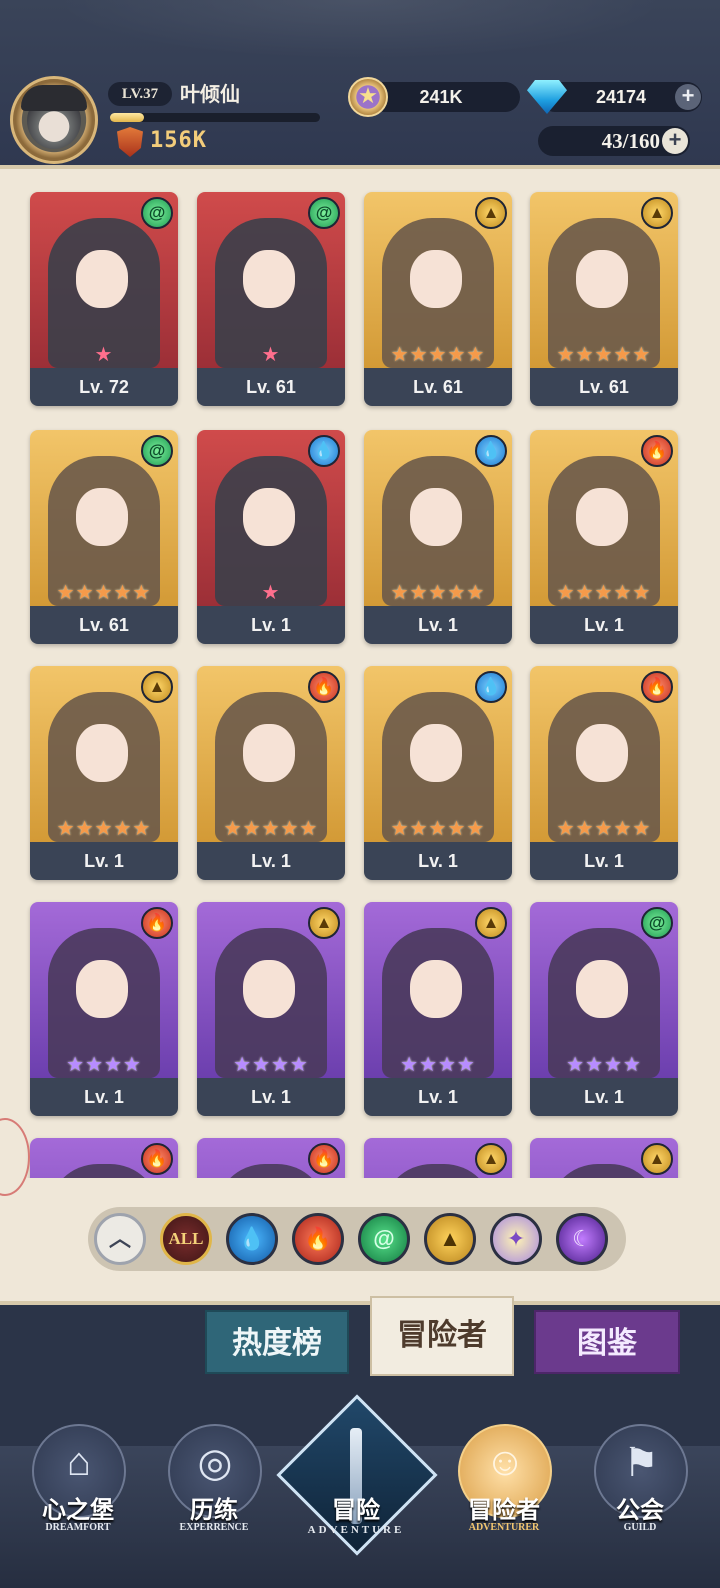 The height and width of the screenshot is (1588, 720). Describe the element at coordinates (104, 355) in the screenshot. I see `hero-stars: ★` at that location.